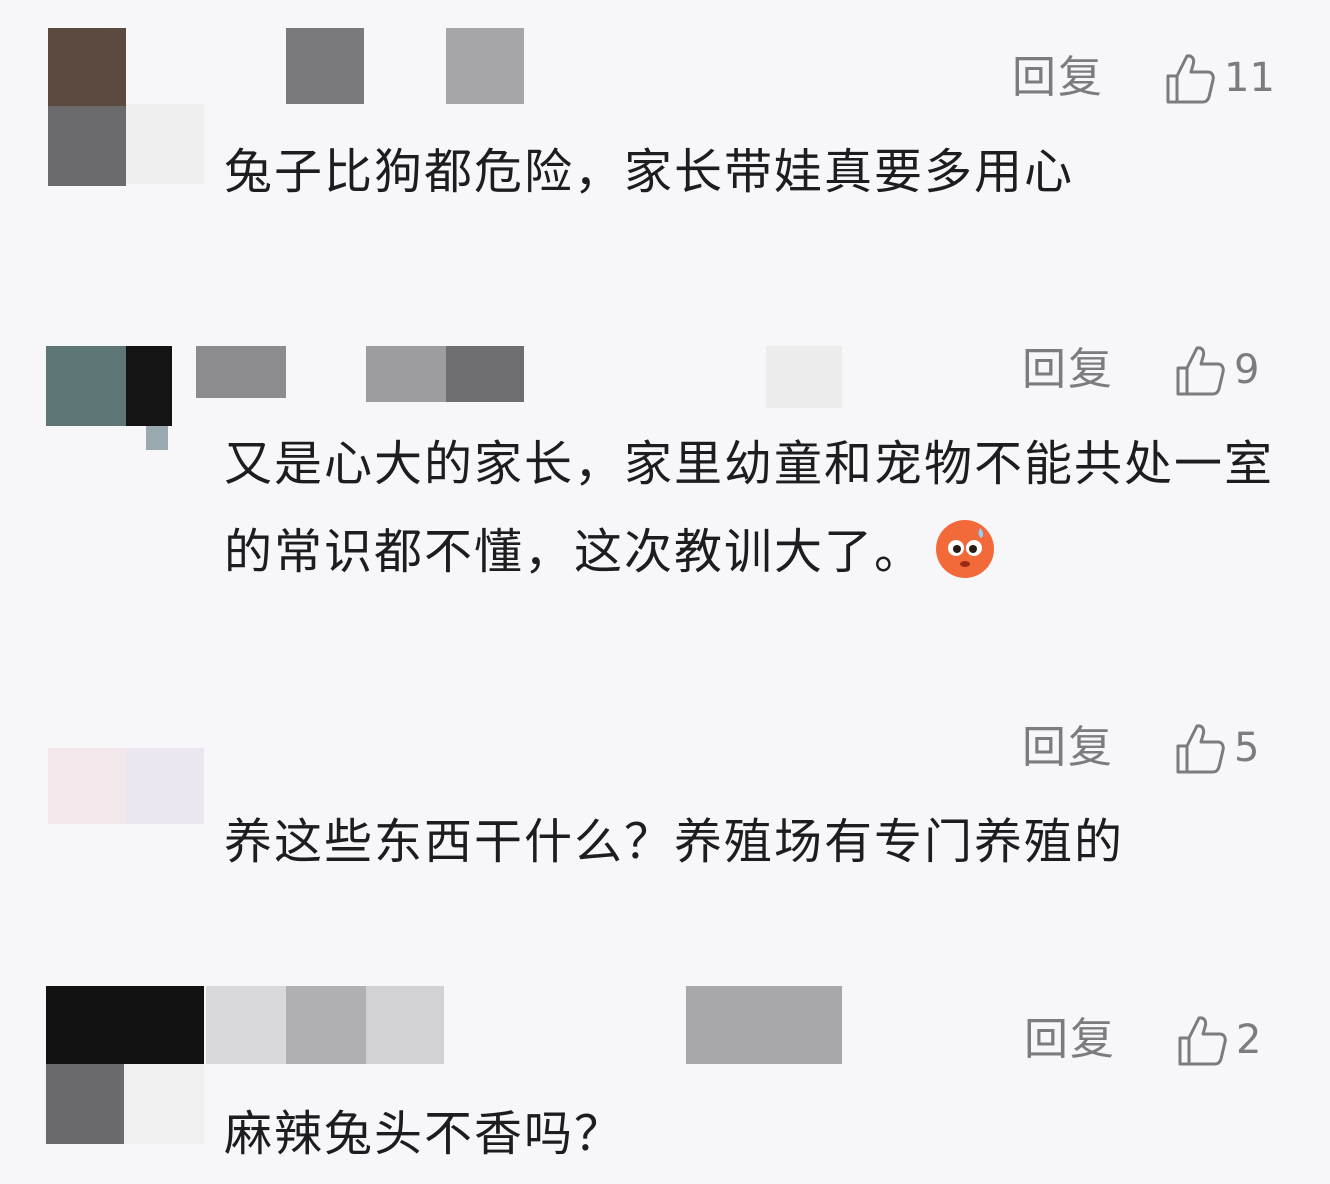  I want to click on comment-actions: 回复 11, so click(1143, 78).